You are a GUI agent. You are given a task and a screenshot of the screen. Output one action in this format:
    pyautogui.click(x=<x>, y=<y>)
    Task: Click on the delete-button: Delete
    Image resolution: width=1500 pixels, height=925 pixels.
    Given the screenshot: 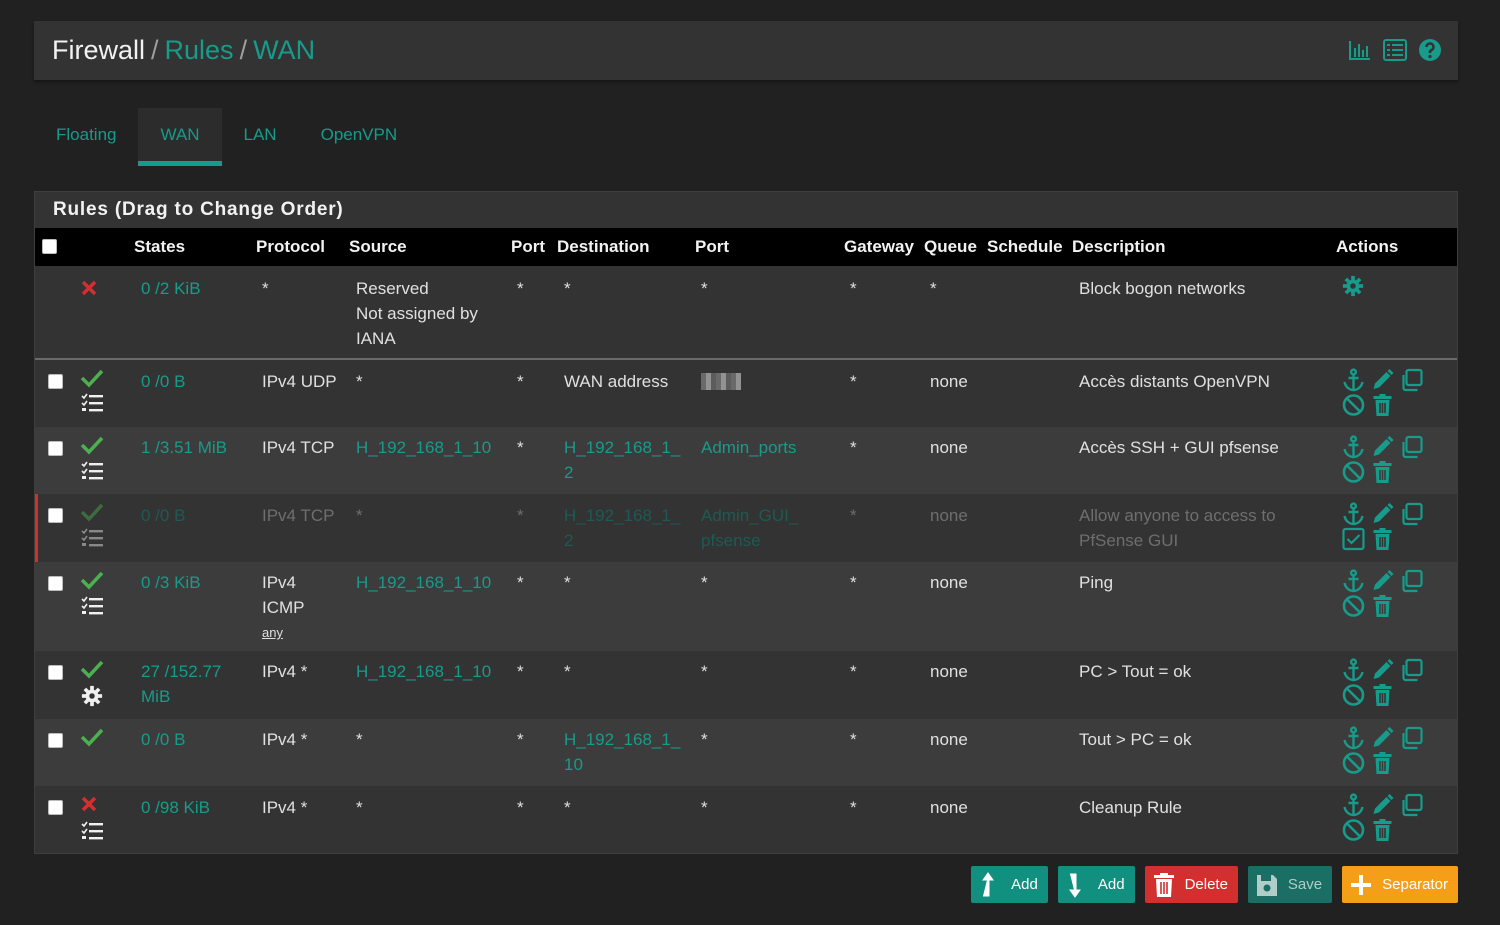 What is the action you would take?
    pyautogui.click(x=1191, y=884)
    